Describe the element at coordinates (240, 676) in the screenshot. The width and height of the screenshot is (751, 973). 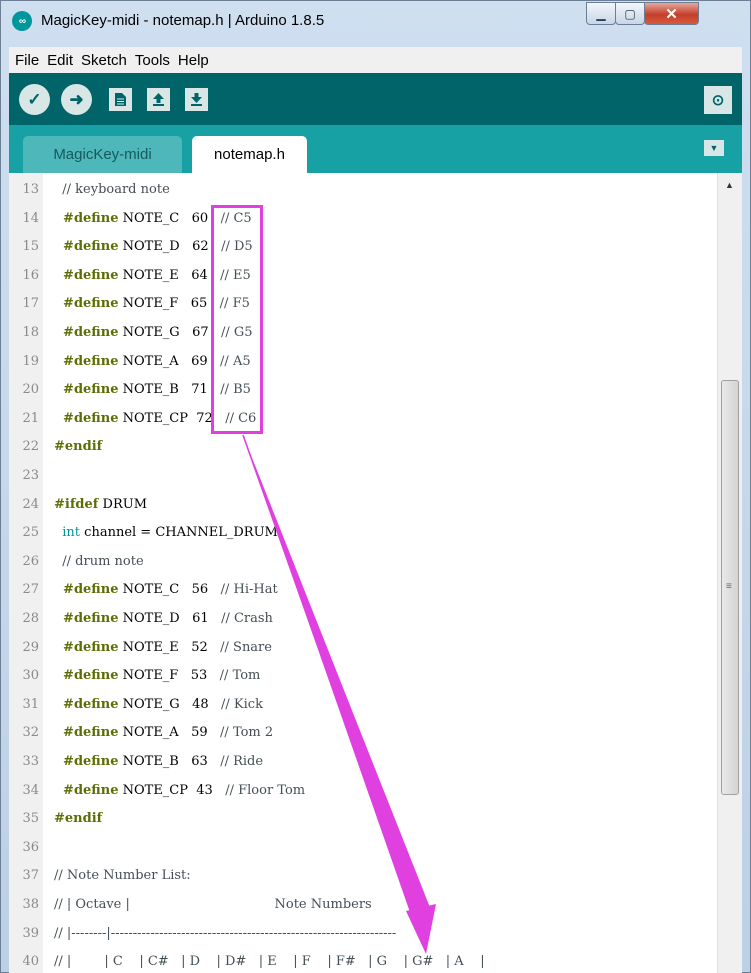
I see `code-token: // Tom` at that location.